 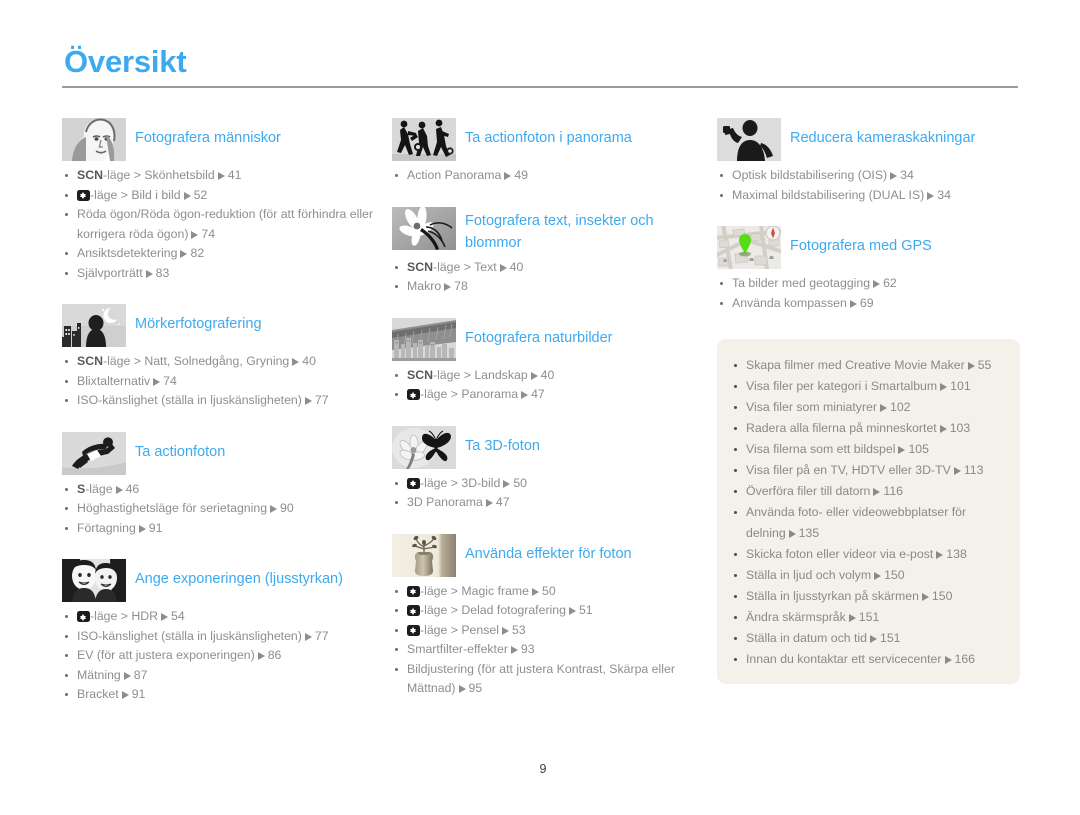 I want to click on item-label: -läge > Pensel, so click(x=459, y=629).